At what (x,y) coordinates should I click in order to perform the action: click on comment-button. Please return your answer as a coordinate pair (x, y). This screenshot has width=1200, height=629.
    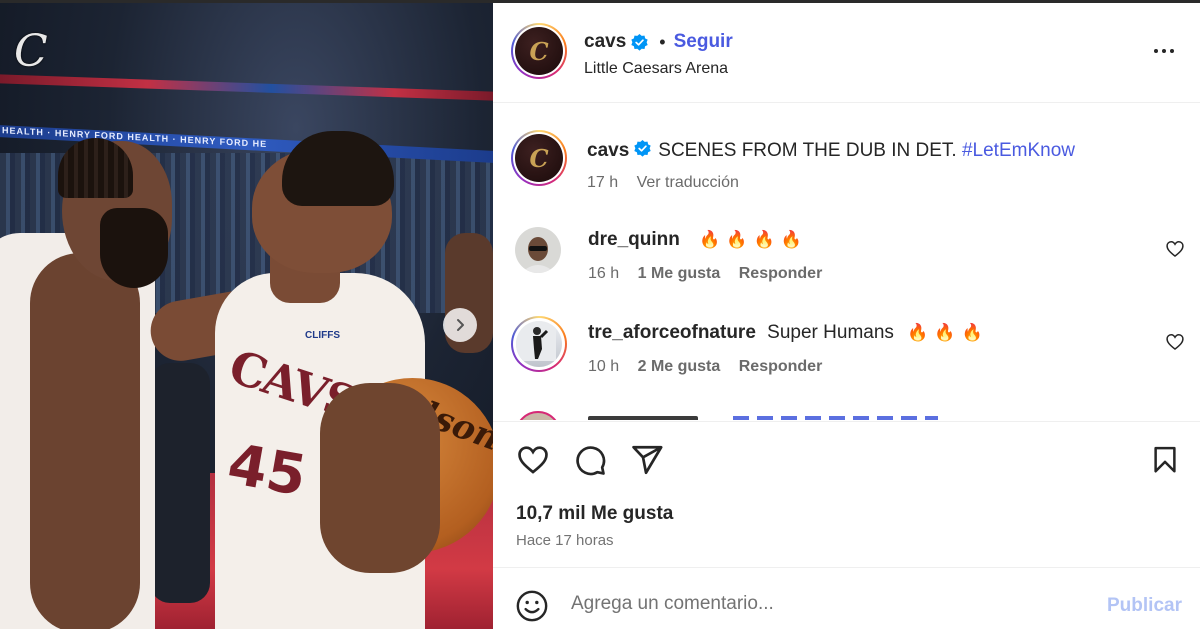
    Looking at the image, I should click on (590, 460).